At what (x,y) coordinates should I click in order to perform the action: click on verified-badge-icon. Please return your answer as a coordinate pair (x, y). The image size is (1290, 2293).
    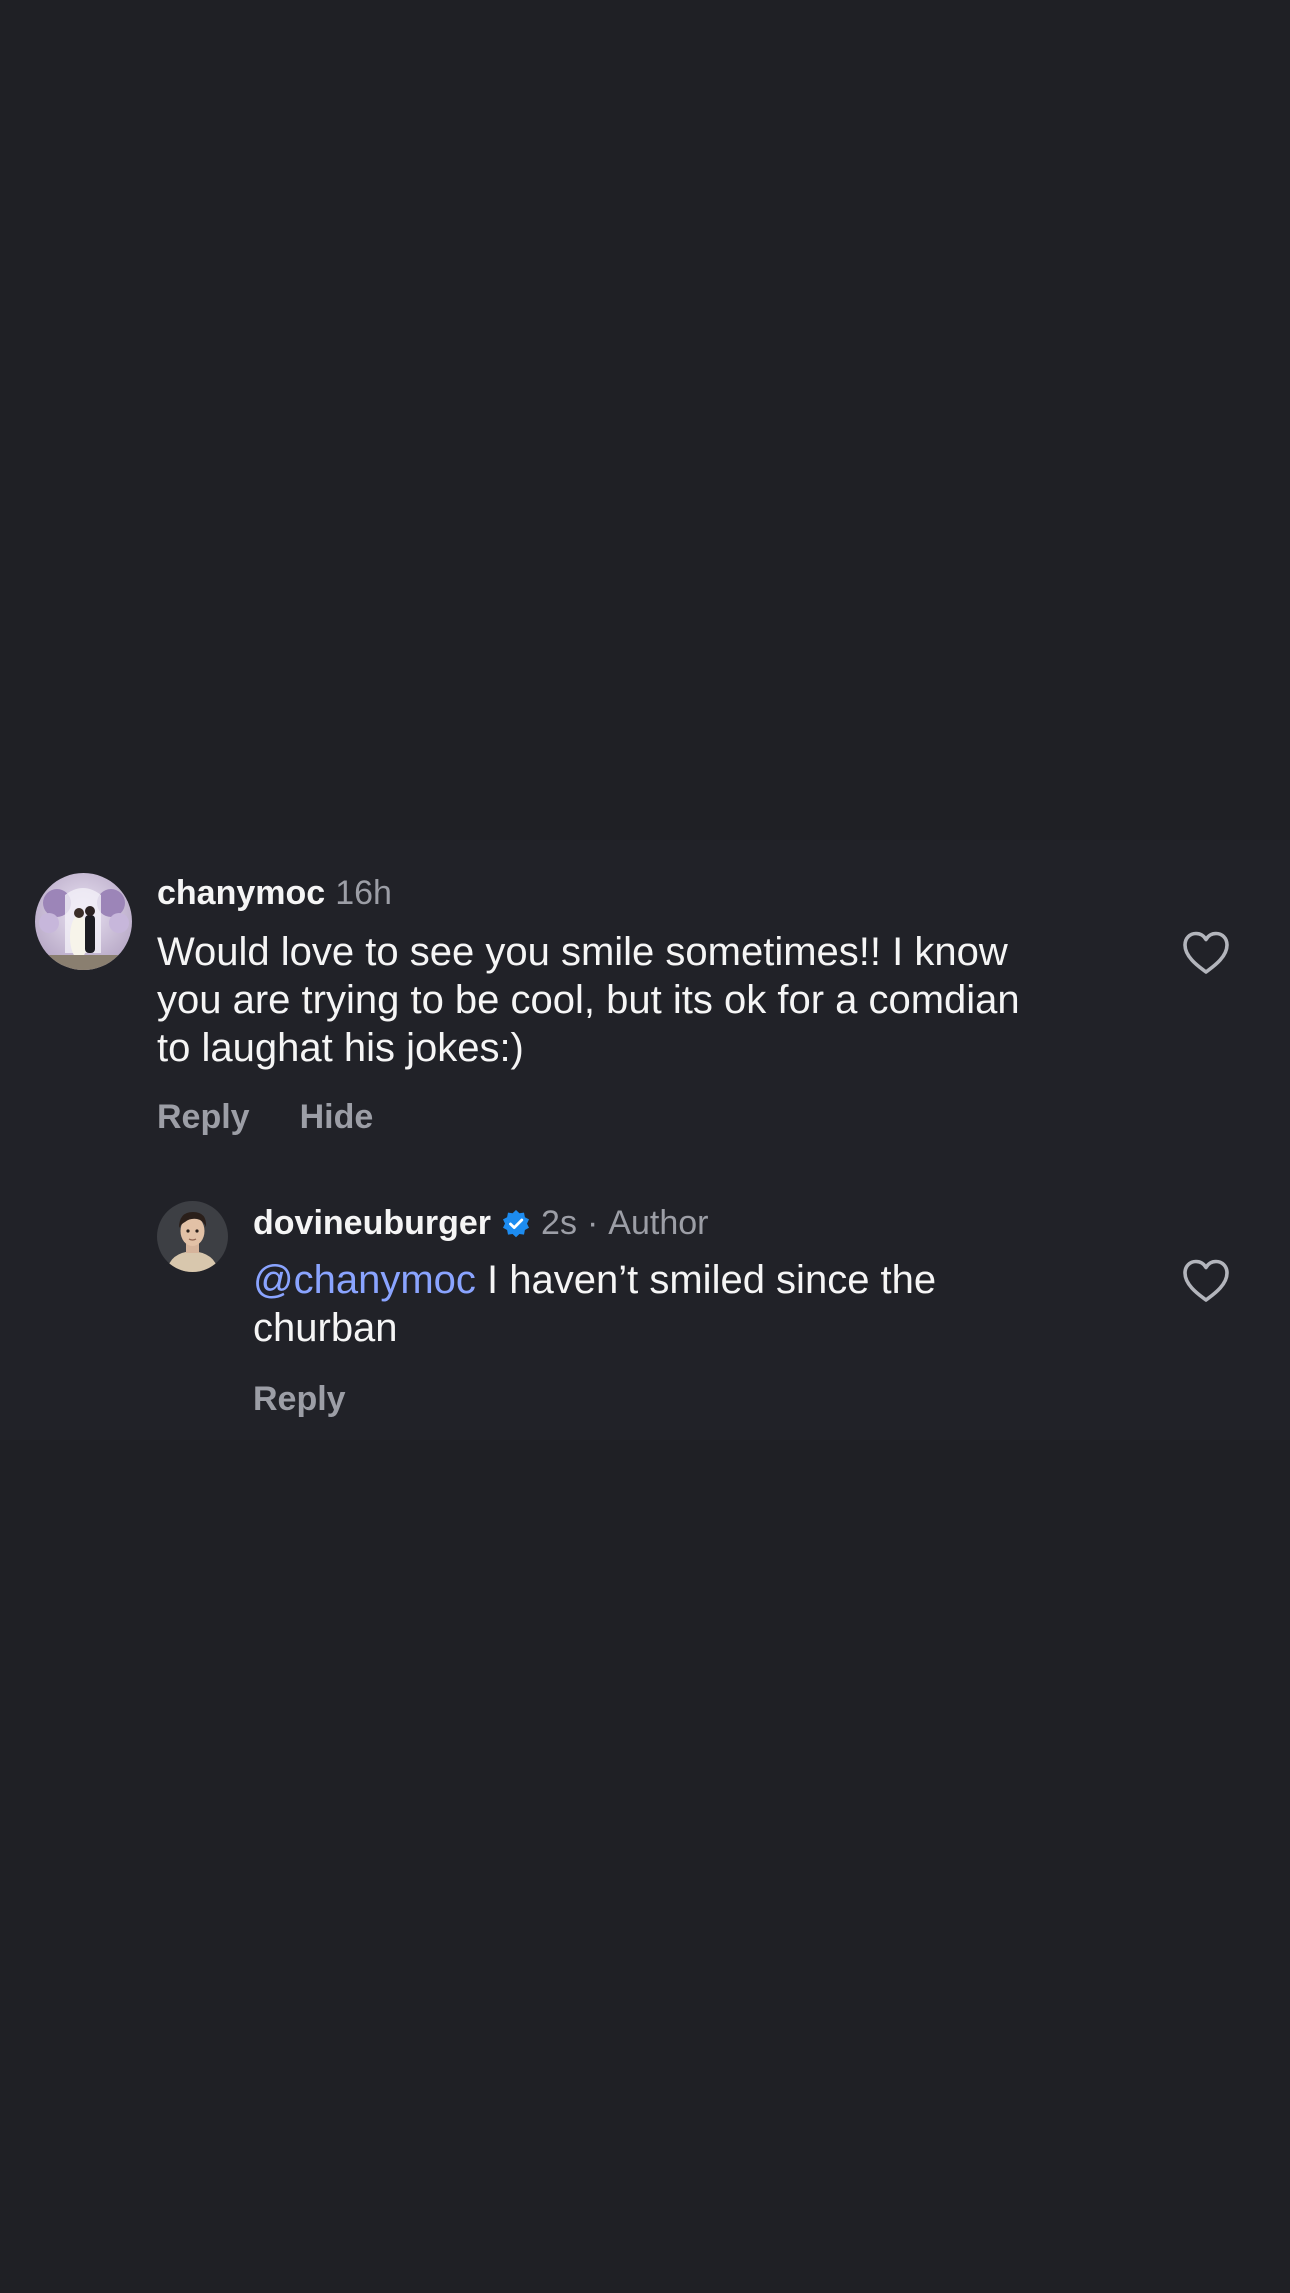
    Looking at the image, I should click on (516, 1223).